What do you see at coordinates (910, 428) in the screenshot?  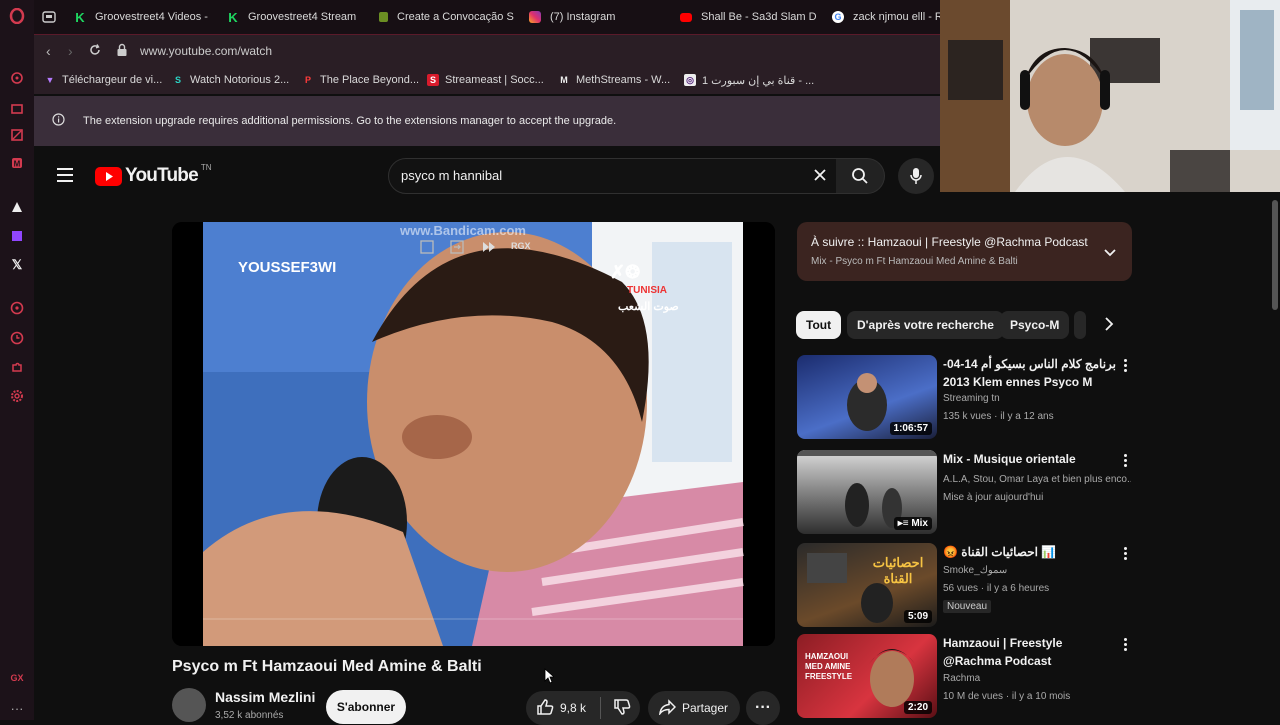 I see `duration-badge: 1:06:57` at bounding box center [910, 428].